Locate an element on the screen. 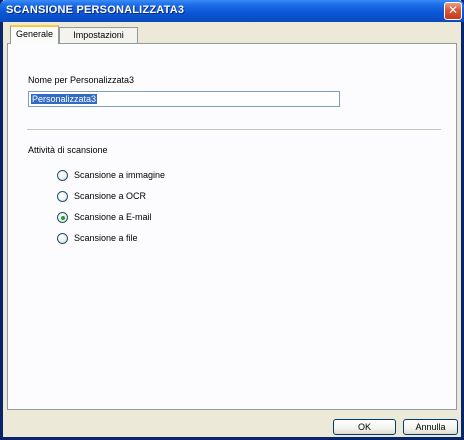 This screenshot has width=464, height=440. radio-label: Scansione a E-mail is located at coordinates (113, 217).